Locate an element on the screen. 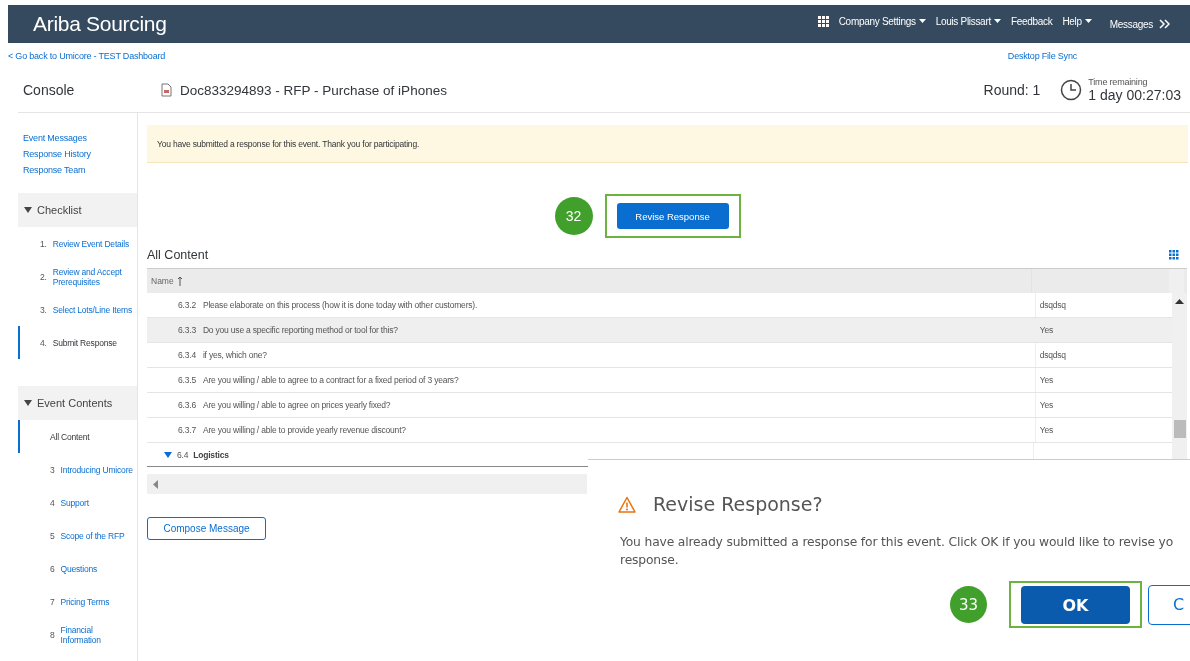 This screenshot has width=1190, height=661. sidebar-item: 1. Review Event Details is located at coordinates (77, 243).